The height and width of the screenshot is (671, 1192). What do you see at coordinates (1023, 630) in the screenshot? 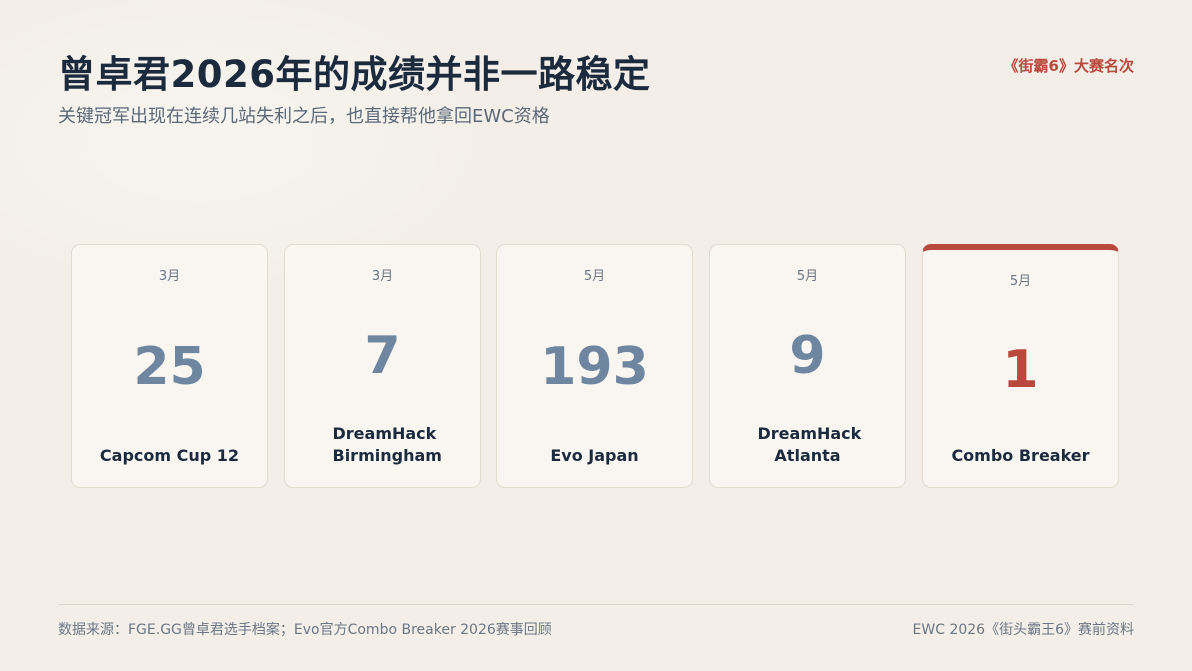
I see `footer-note: EWC 2026《街头霸王6》赛前资料` at bounding box center [1023, 630].